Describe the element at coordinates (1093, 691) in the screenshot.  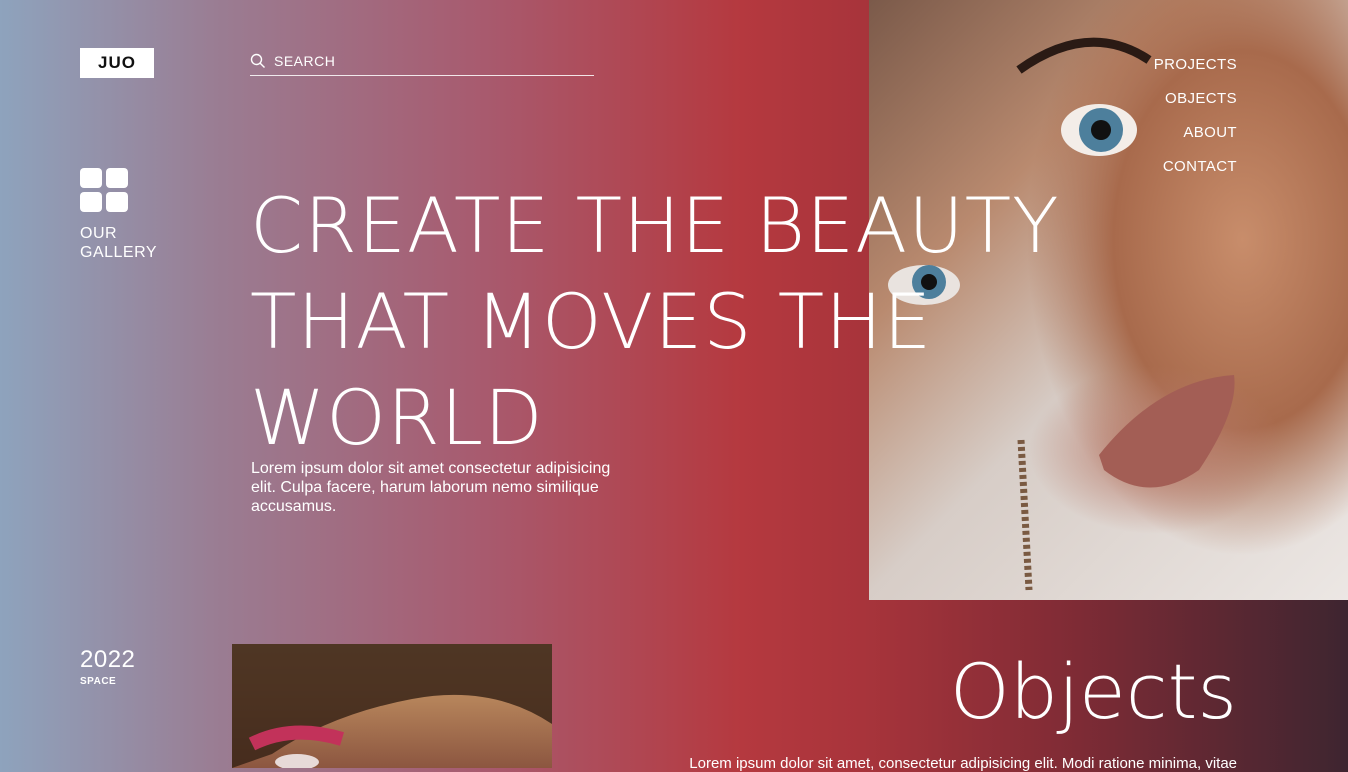
I see `objects-title: Objects` at that location.